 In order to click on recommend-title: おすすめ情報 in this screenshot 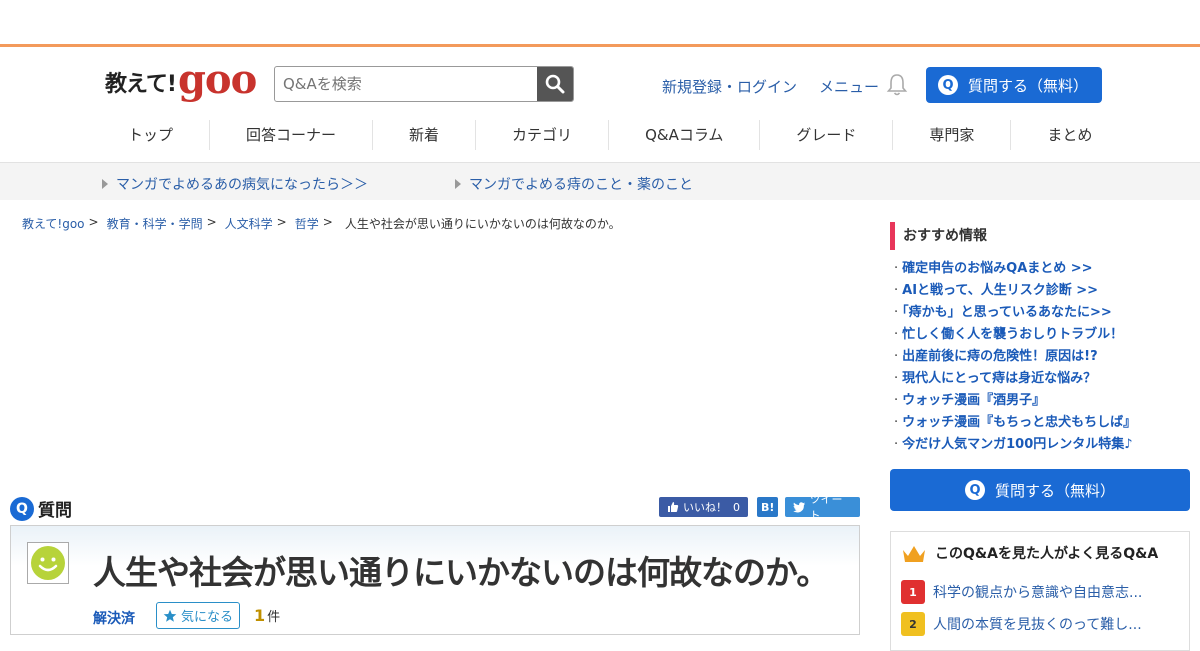, I will do `click(1040, 236)`.